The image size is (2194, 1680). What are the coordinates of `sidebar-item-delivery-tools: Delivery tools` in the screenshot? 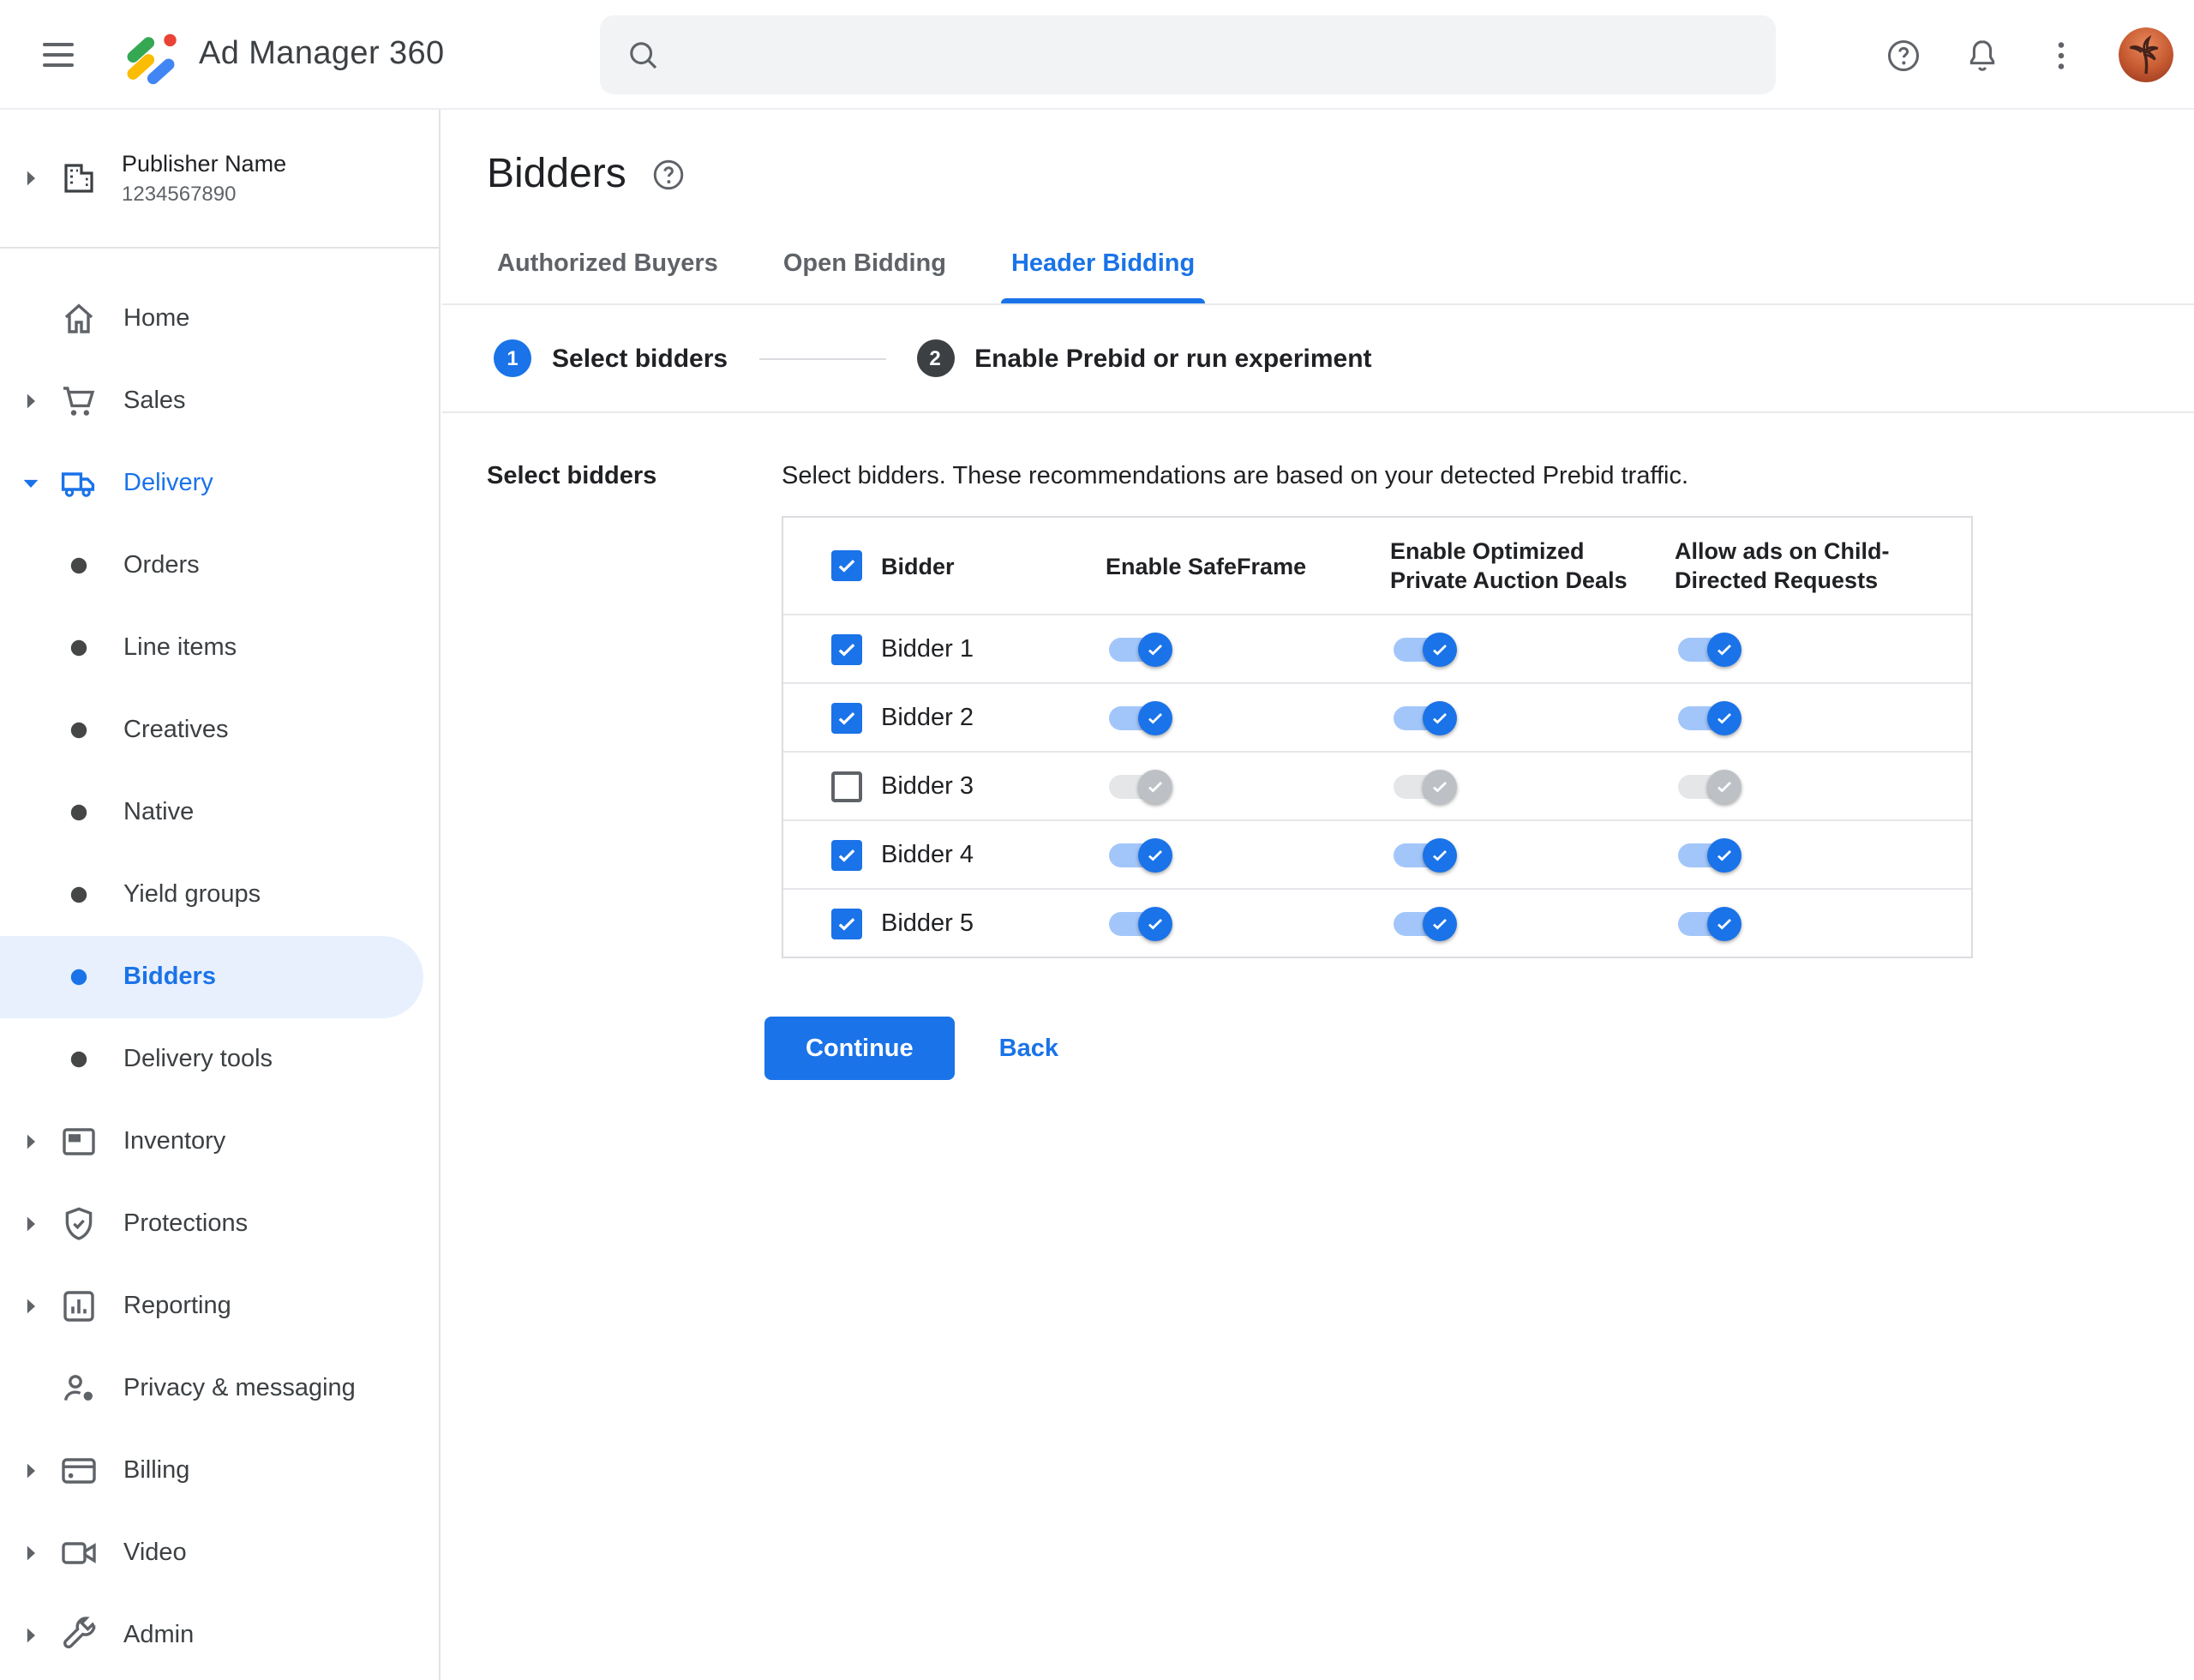 It's located at (211, 1059).